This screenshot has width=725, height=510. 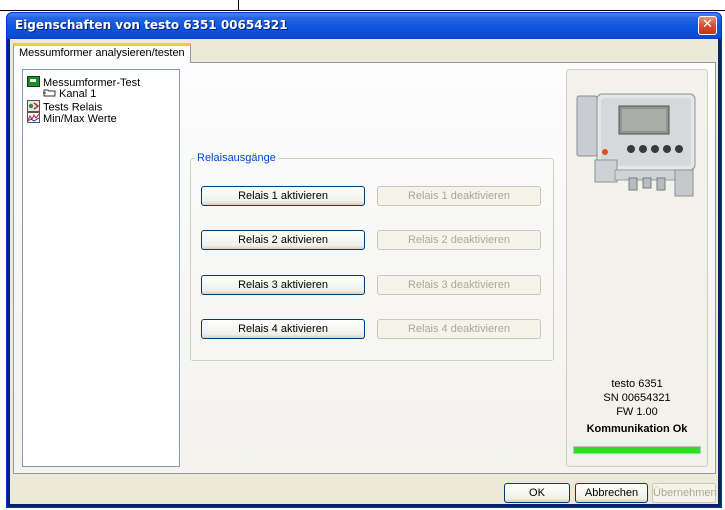 What do you see at coordinates (102, 53) in the screenshot?
I see `tab-messumformer-analysieren: Messumformer analysieren/testen` at bounding box center [102, 53].